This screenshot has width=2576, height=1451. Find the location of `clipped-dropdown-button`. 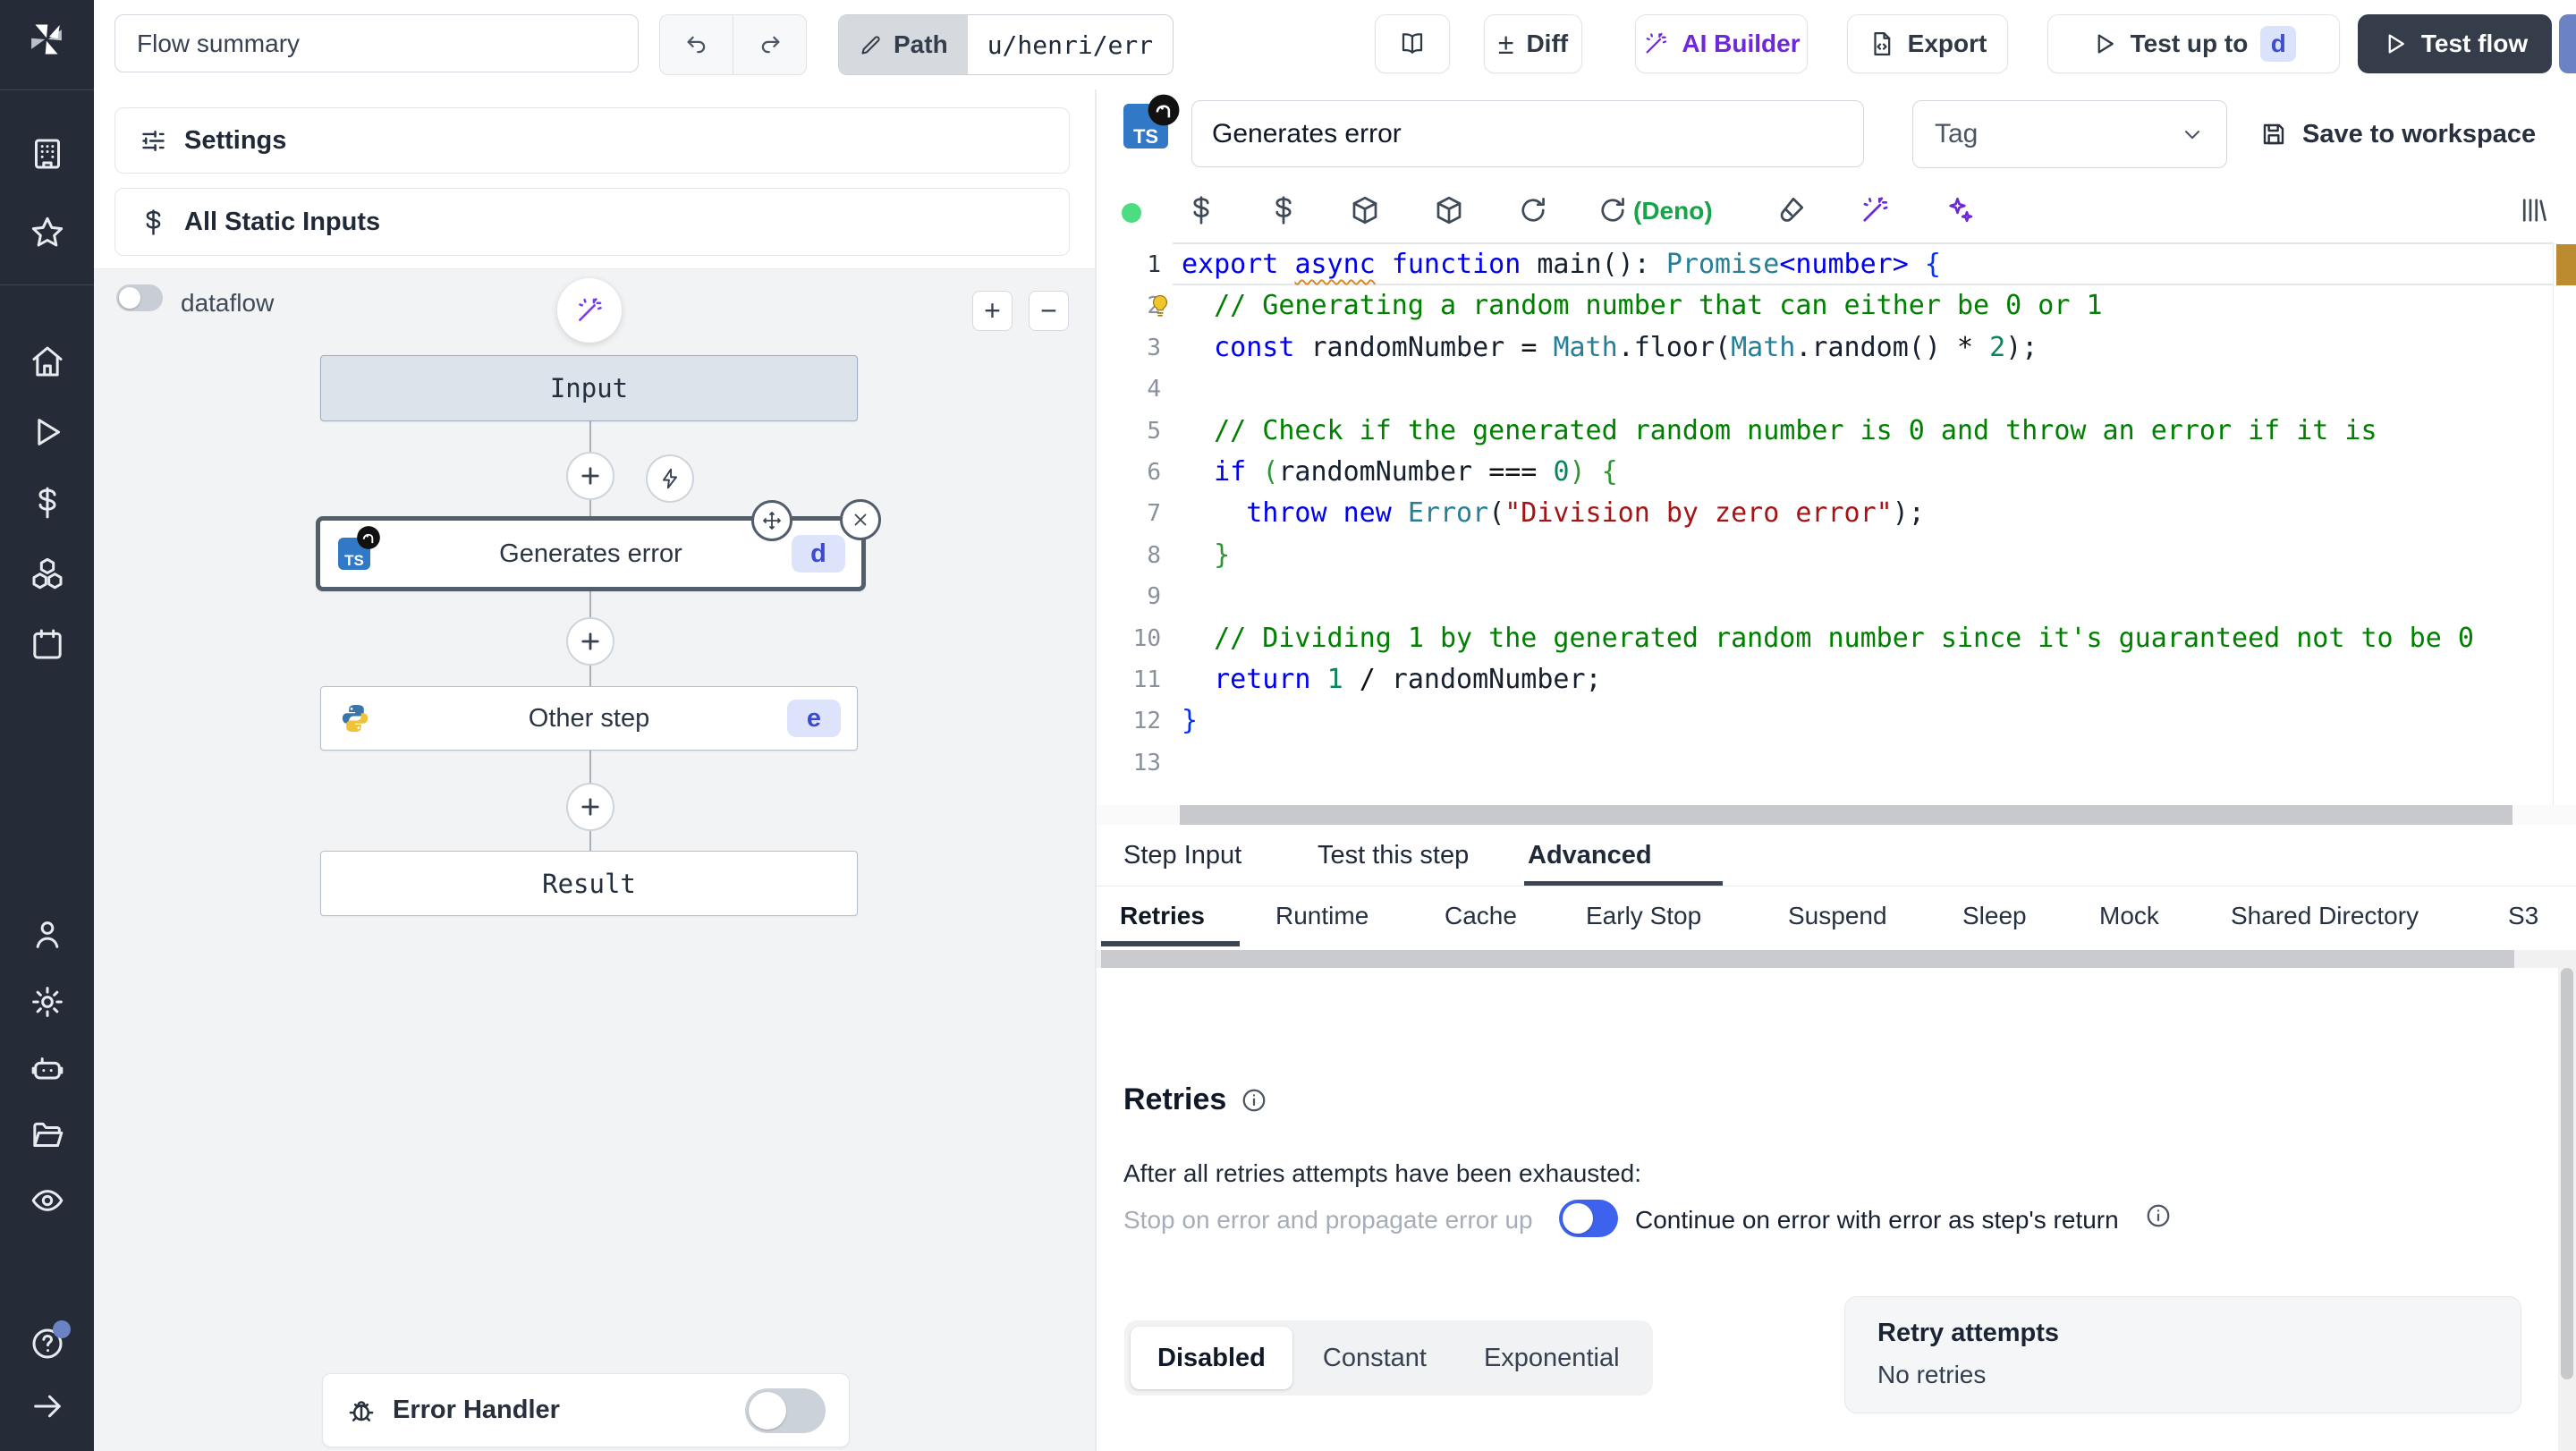

clipped-dropdown-button is located at coordinates (2567, 43).